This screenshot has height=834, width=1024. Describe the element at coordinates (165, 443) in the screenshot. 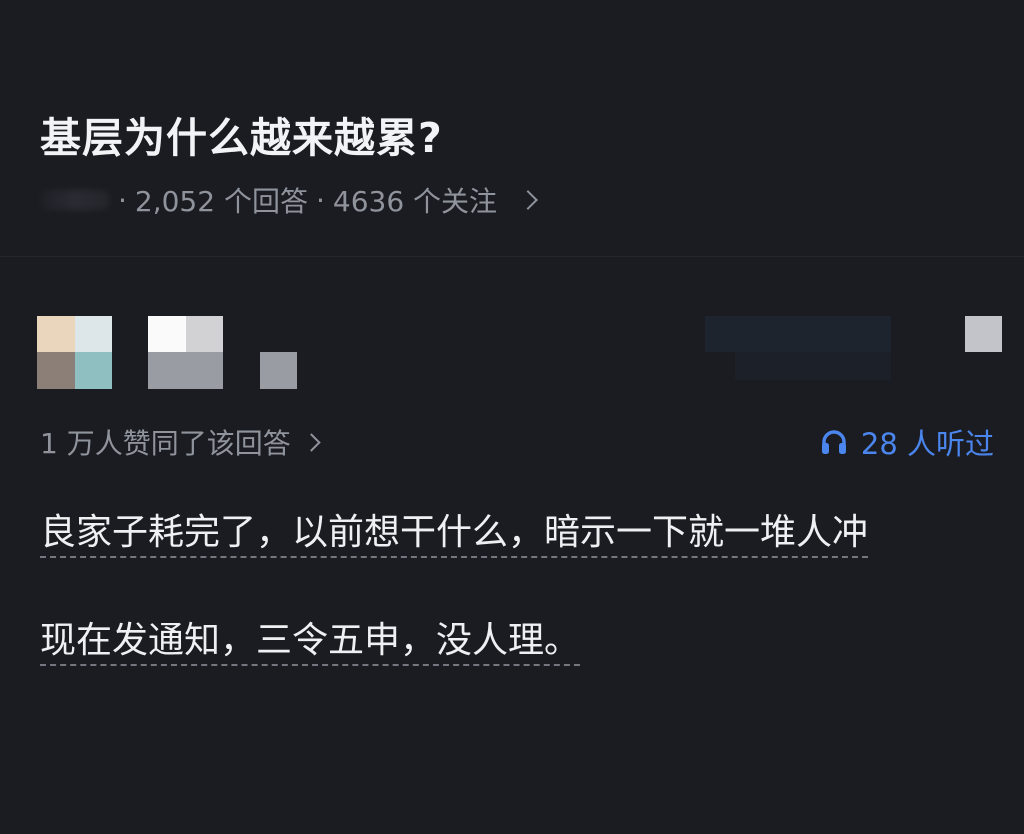

I see `vote-count: 1 万人赞同了该回答` at that location.